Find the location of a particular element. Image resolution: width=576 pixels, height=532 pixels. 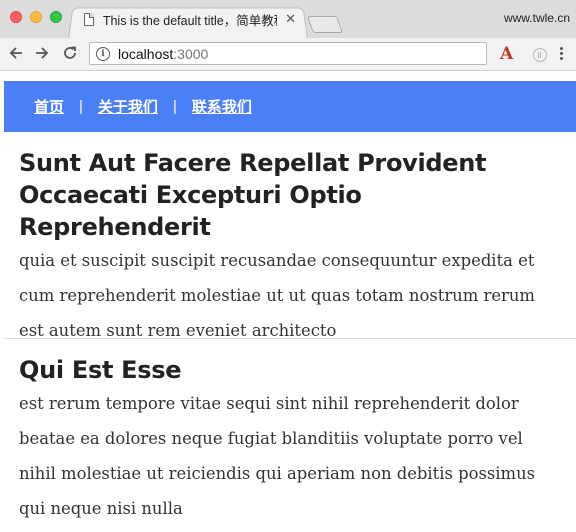

nav-link-home: 首页 is located at coordinates (49, 106).